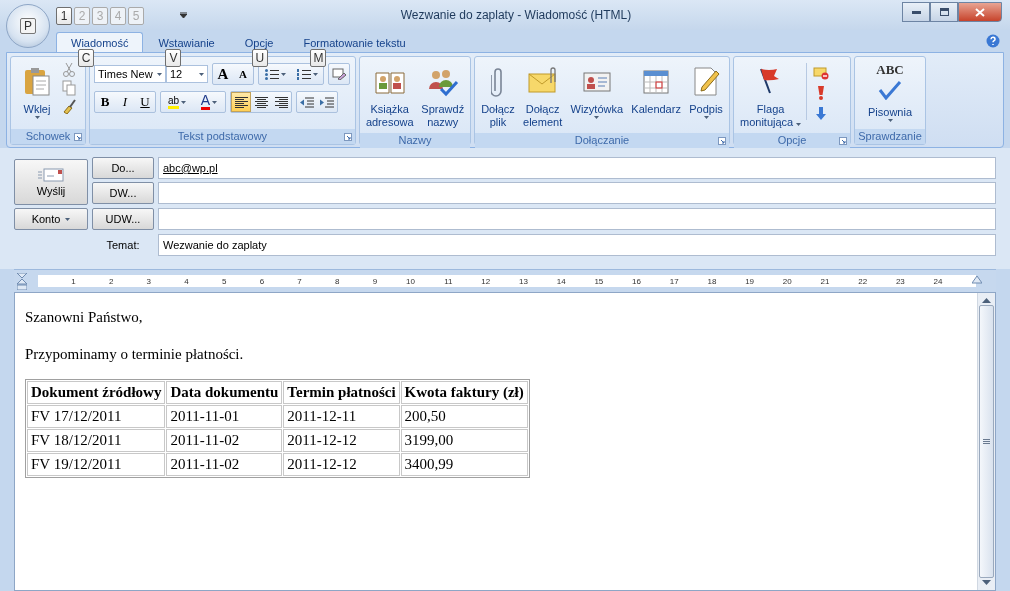  What do you see at coordinates (543, 95) in the screenshot?
I see `attach-item-button: Dołącz element` at bounding box center [543, 95].